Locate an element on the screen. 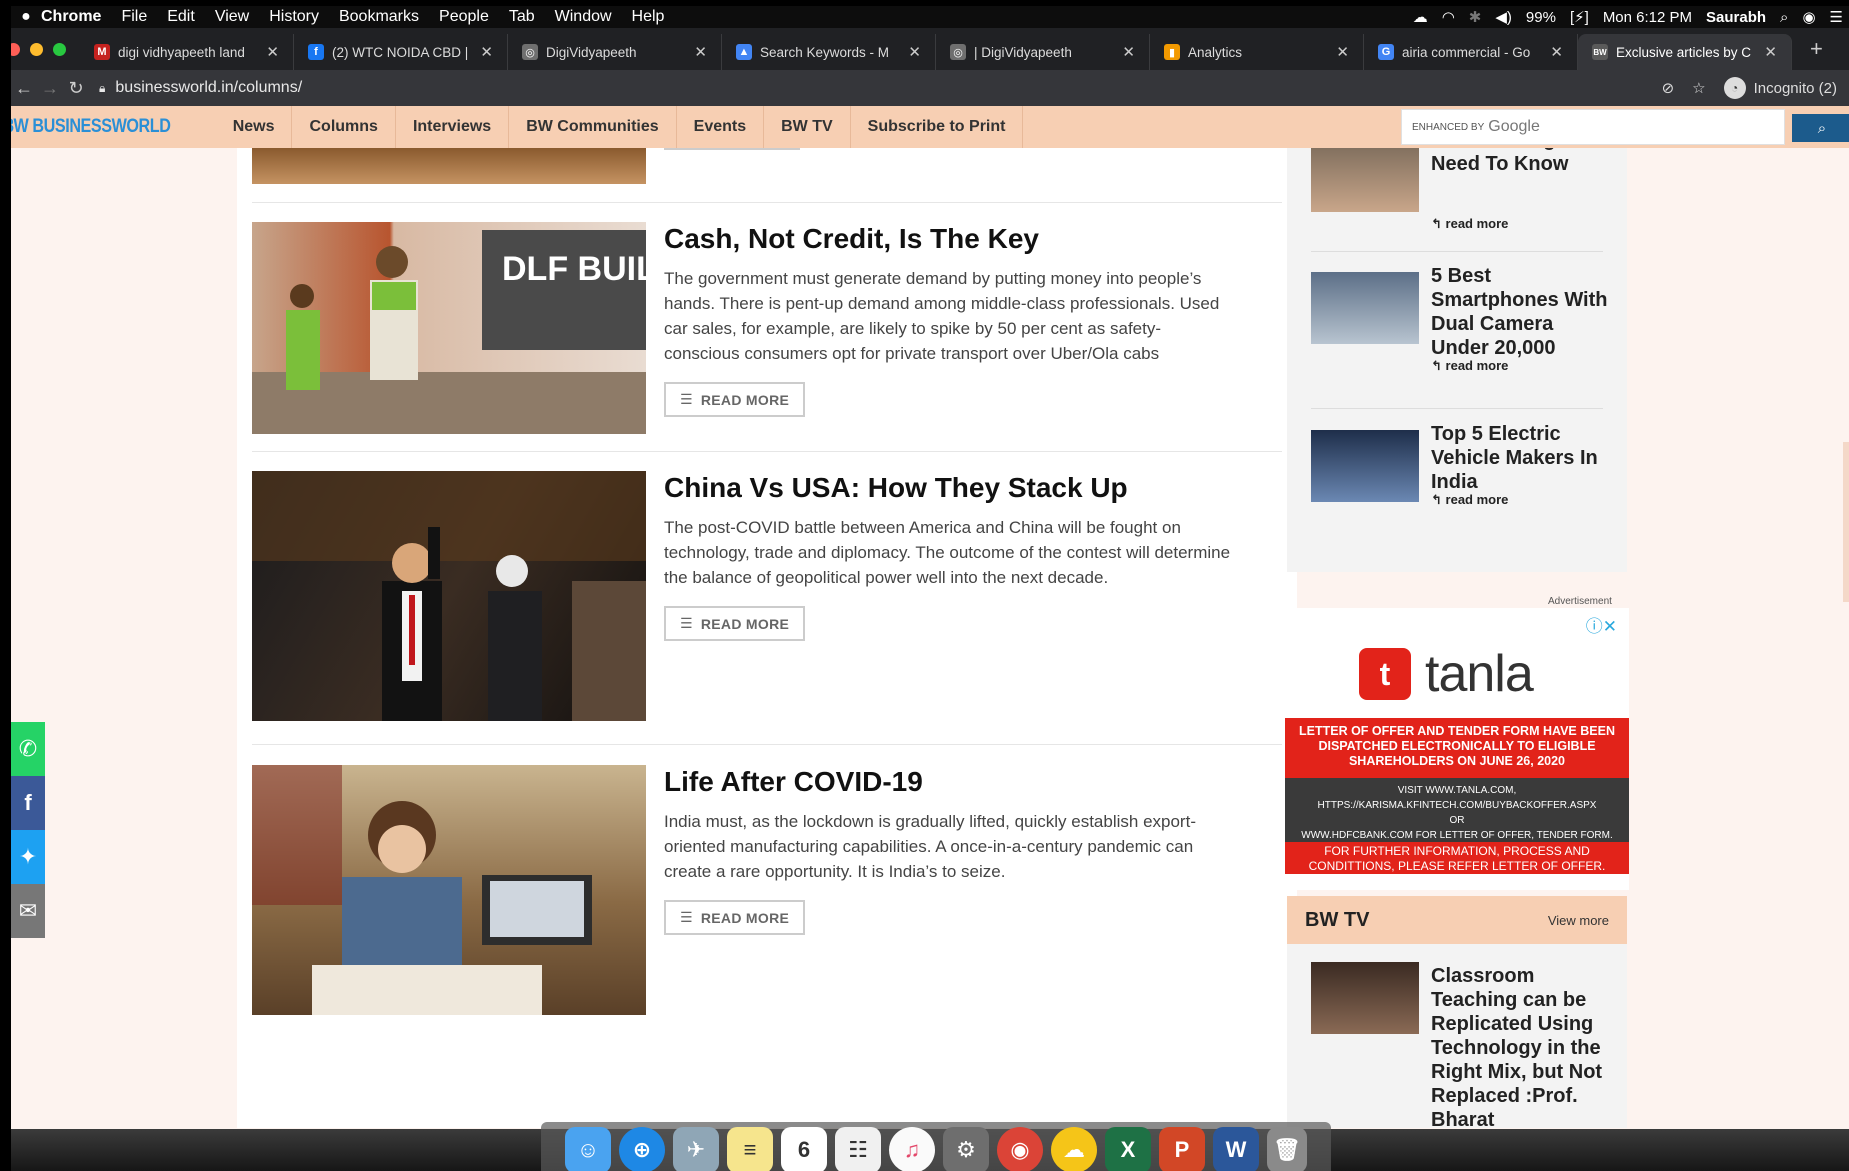 The width and height of the screenshot is (1849, 1171). battery-status: 99% is located at coordinates (1541, 17).